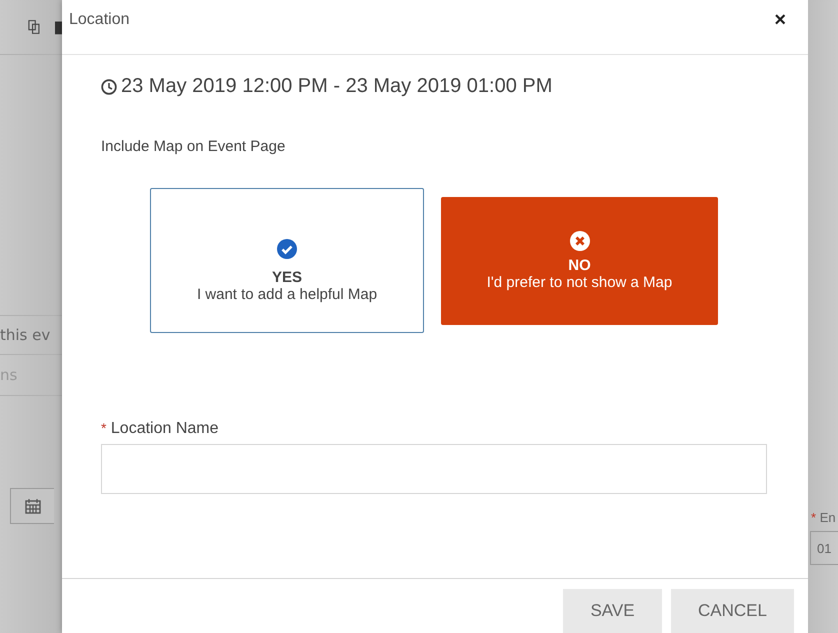 The image size is (838, 633). What do you see at coordinates (34, 27) in the screenshot?
I see `copy-icon` at bounding box center [34, 27].